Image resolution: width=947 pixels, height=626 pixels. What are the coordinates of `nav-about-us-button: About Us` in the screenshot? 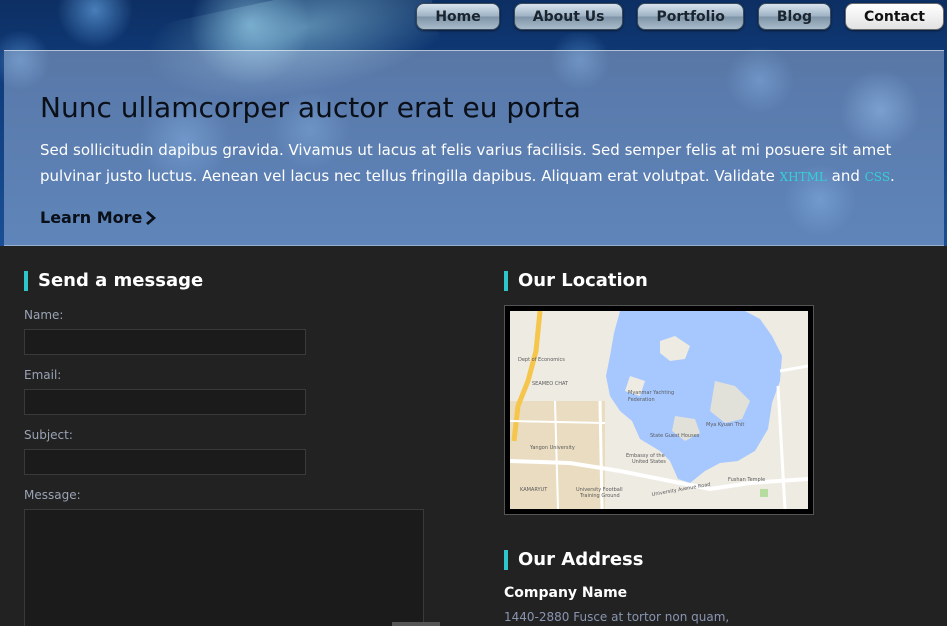 It's located at (568, 16).